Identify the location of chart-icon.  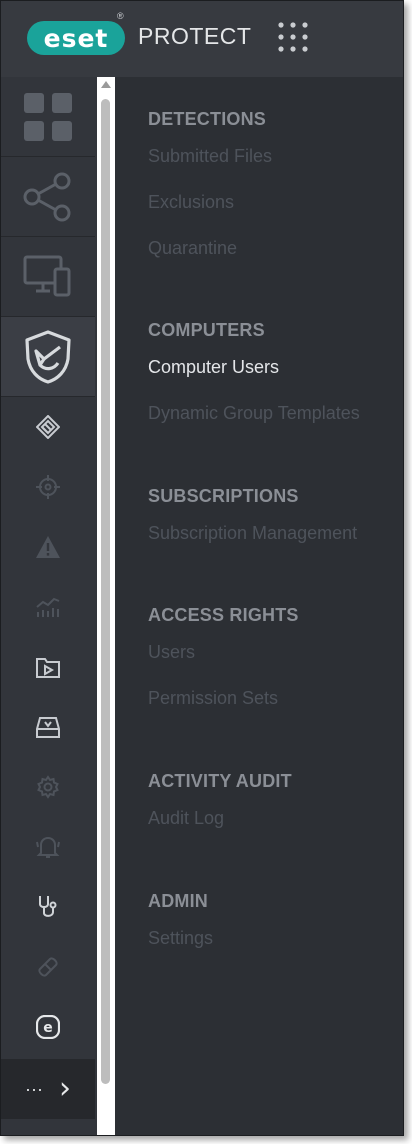
(48, 607).